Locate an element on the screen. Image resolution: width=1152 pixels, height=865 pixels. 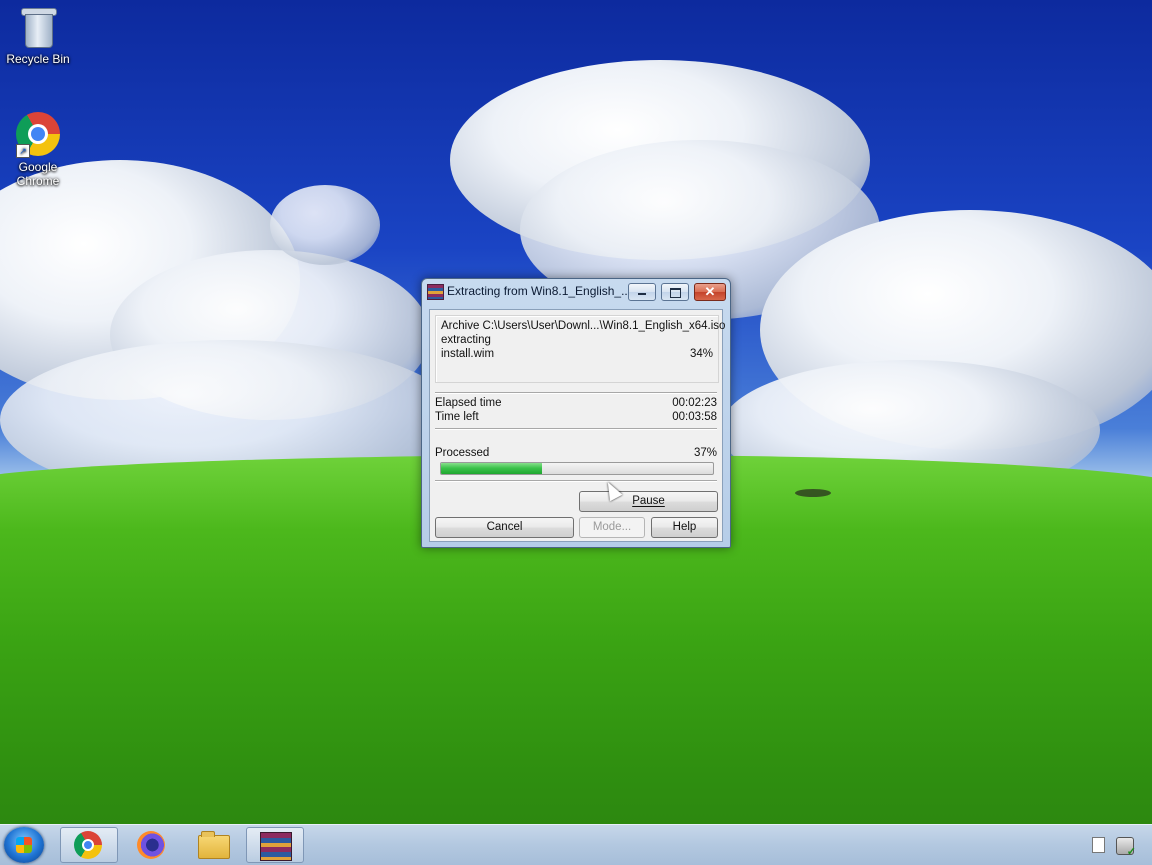
maximize-icon is located at coordinates (675, 293).